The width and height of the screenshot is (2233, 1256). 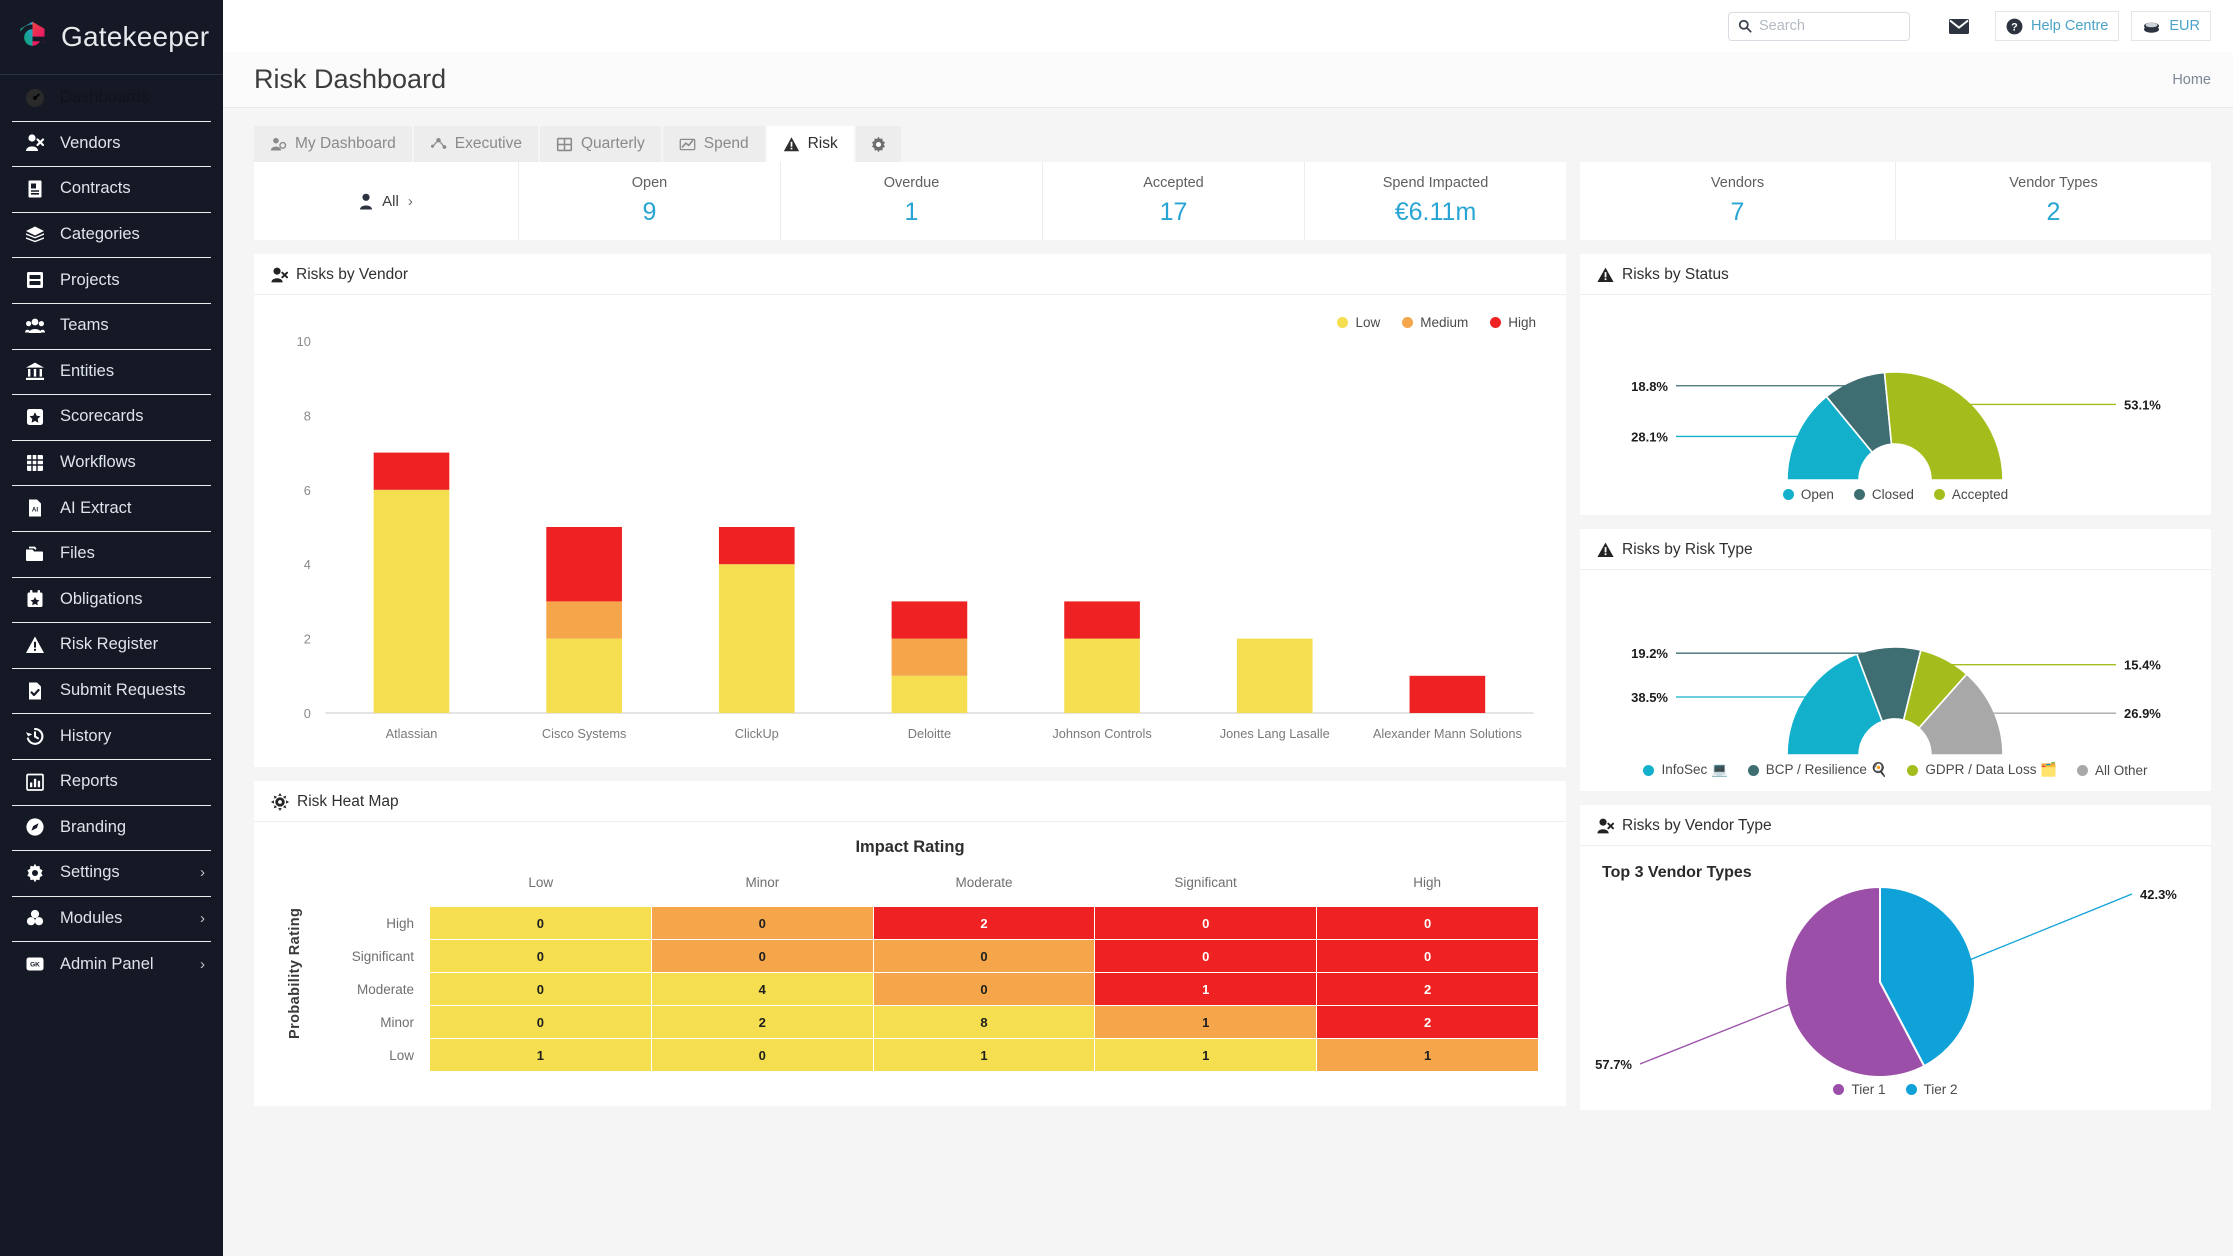 What do you see at coordinates (1895, 825) in the screenshot?
I see `panel-header: Risks by Vendor Type` at bounding box center [1895, 825].